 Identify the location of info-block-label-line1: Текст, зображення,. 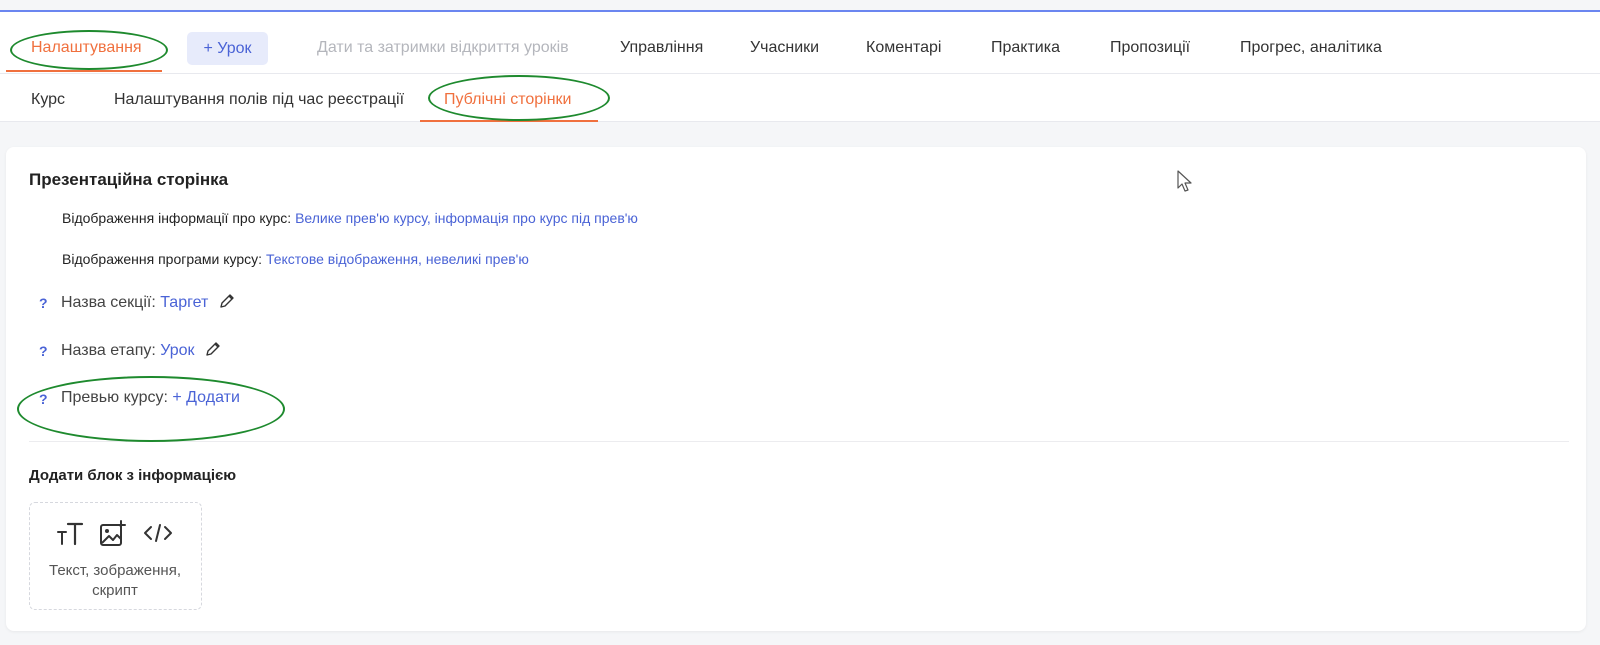
(115, 570).